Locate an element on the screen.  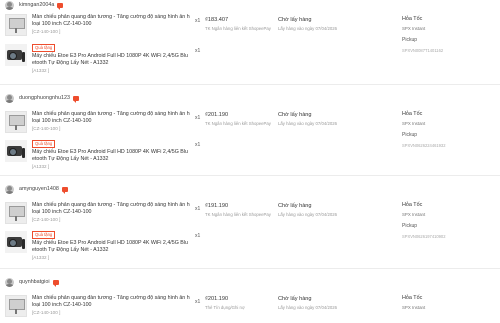
payment-method: Thẻ Tín dụng/Ghi nợ is located at coordinates (225, 307).